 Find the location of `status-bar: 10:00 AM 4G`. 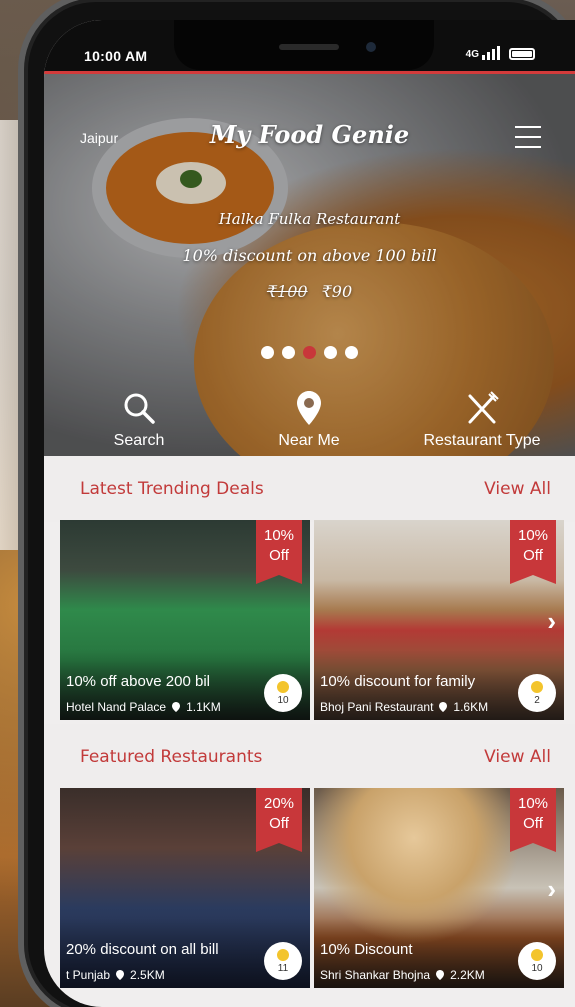

status-bar: 10:00 AM 4G is located at coordinates (309, 46).